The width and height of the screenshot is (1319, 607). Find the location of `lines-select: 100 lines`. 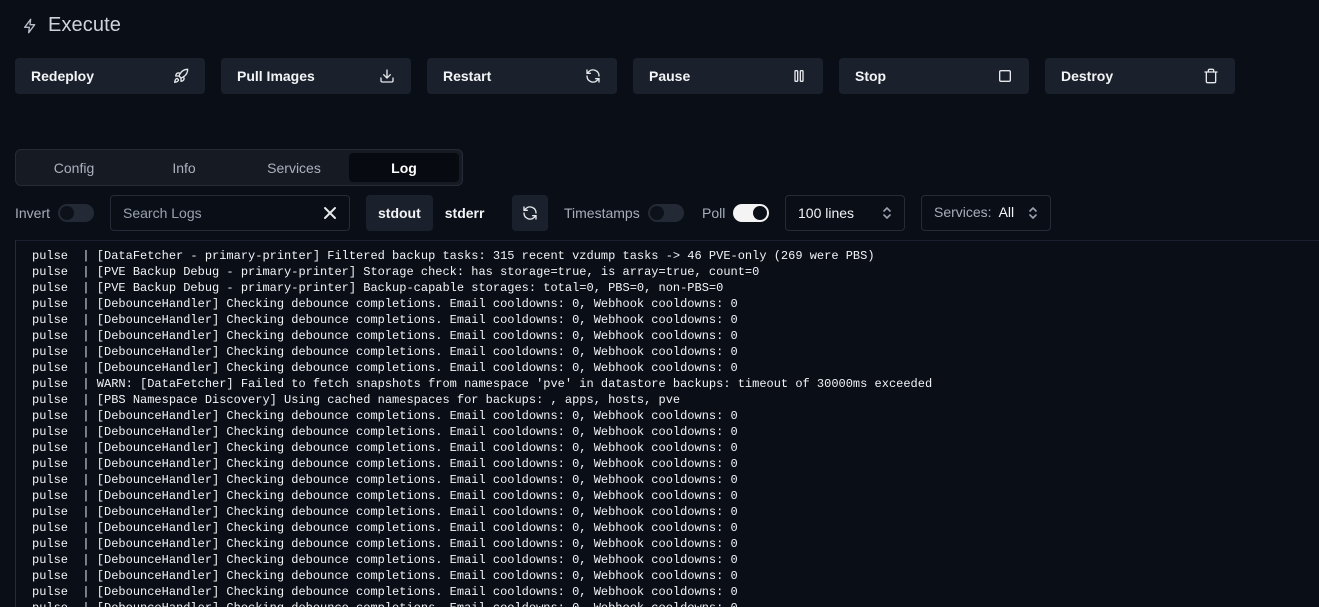

lines-select: 100 lines is located at coordinates (845, 213).